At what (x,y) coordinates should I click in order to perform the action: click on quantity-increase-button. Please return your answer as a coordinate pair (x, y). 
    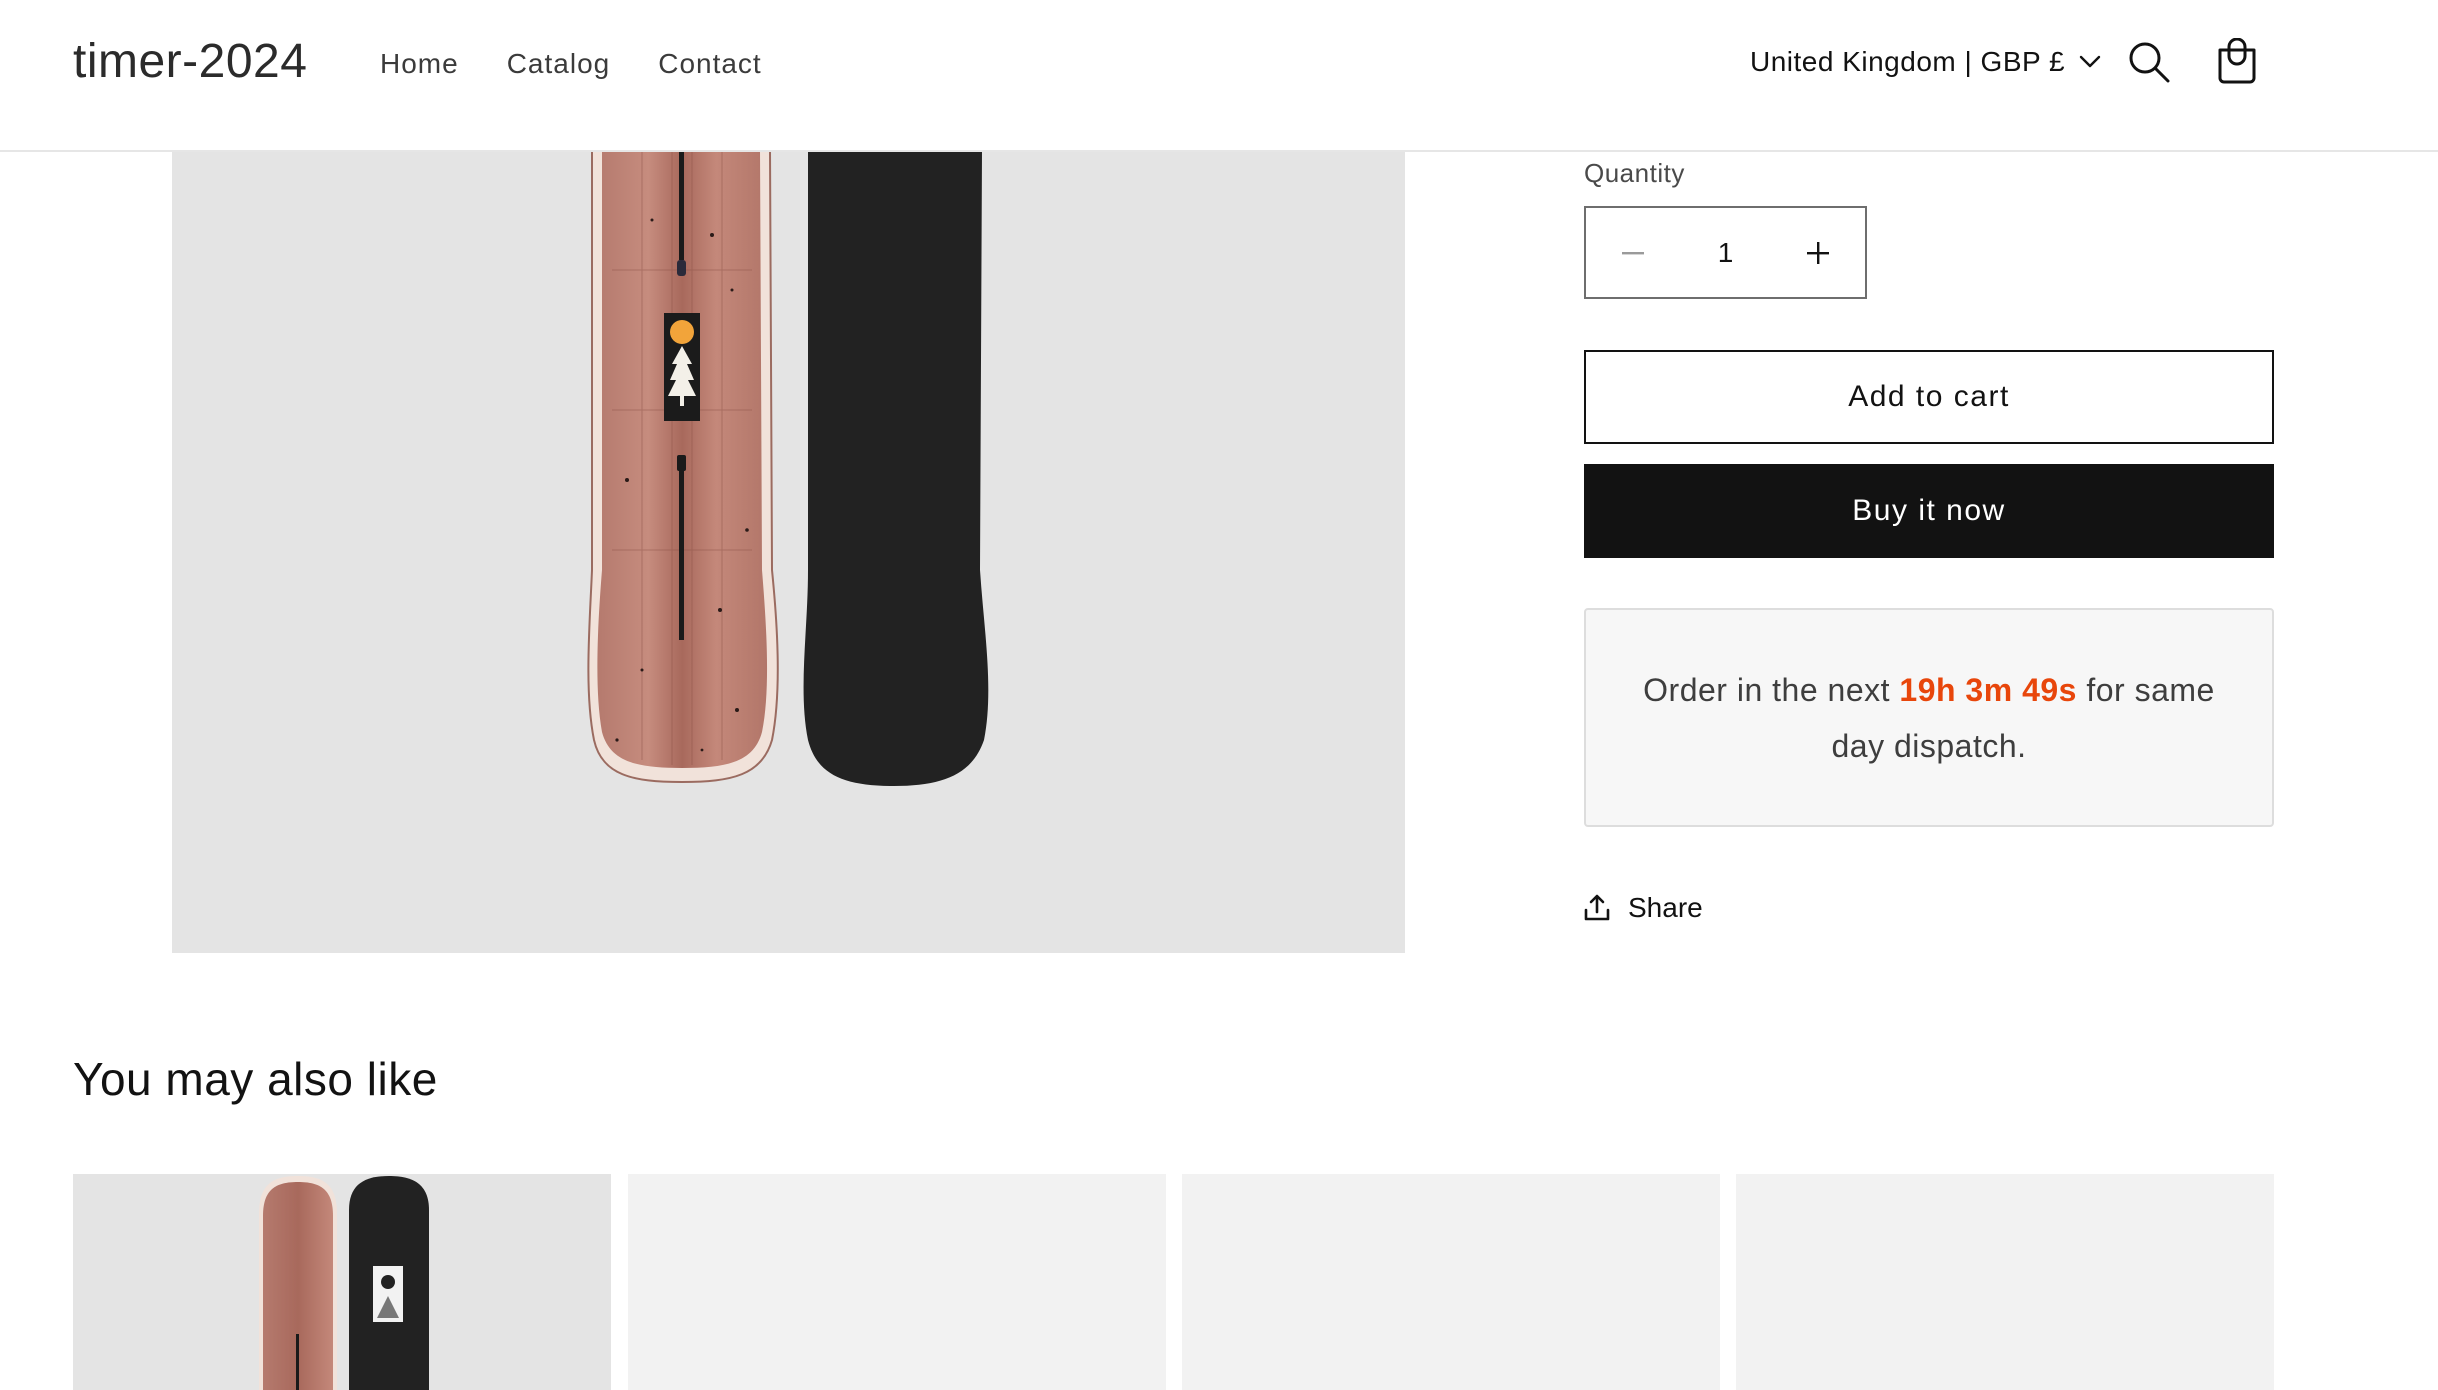
    Looking at the image, I should click on (1818, 252).